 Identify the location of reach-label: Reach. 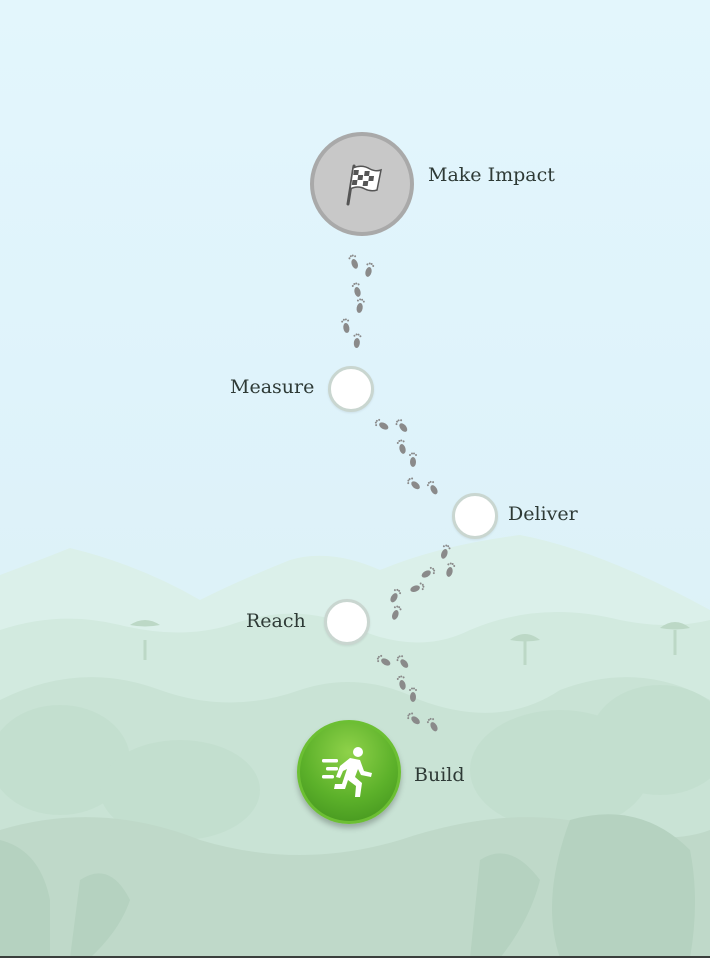
(276, 621).